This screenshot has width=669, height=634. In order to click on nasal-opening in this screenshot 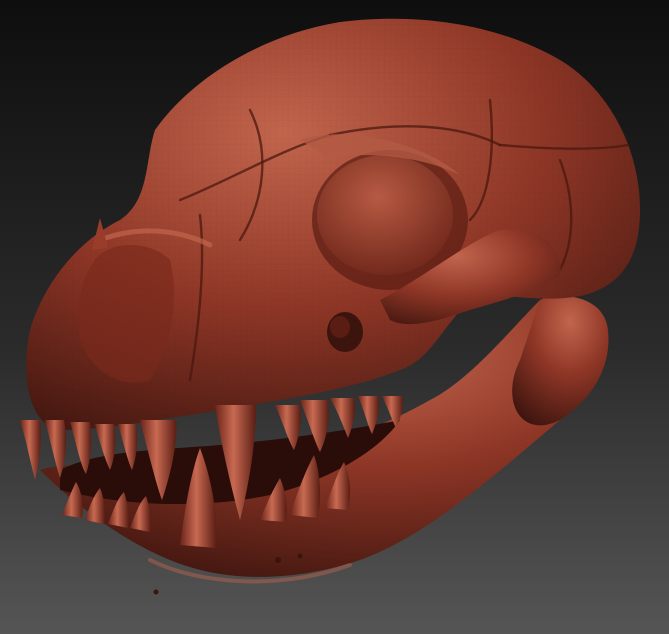, I will do `click(126, 314)`.